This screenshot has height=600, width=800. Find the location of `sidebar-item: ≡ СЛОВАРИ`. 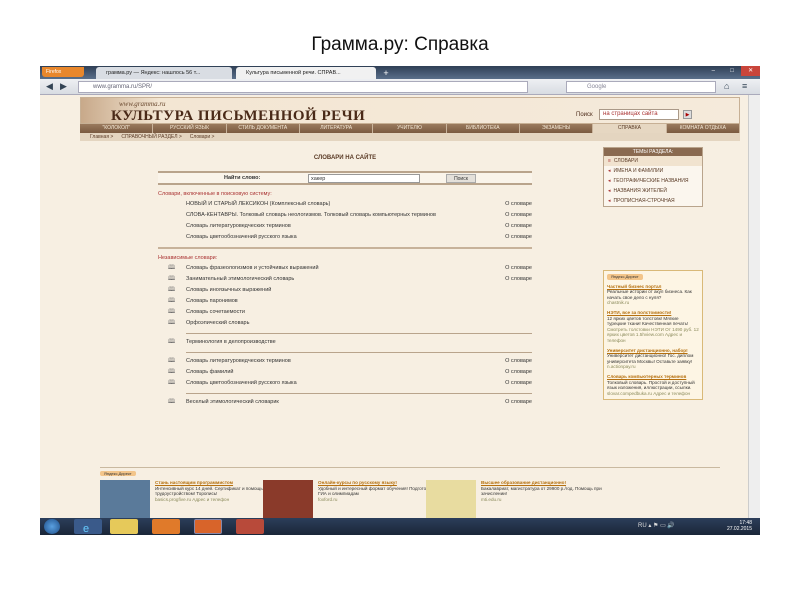

sidebar-item: ≡ СЛОВАРИ is located at coordinates (653, 161).